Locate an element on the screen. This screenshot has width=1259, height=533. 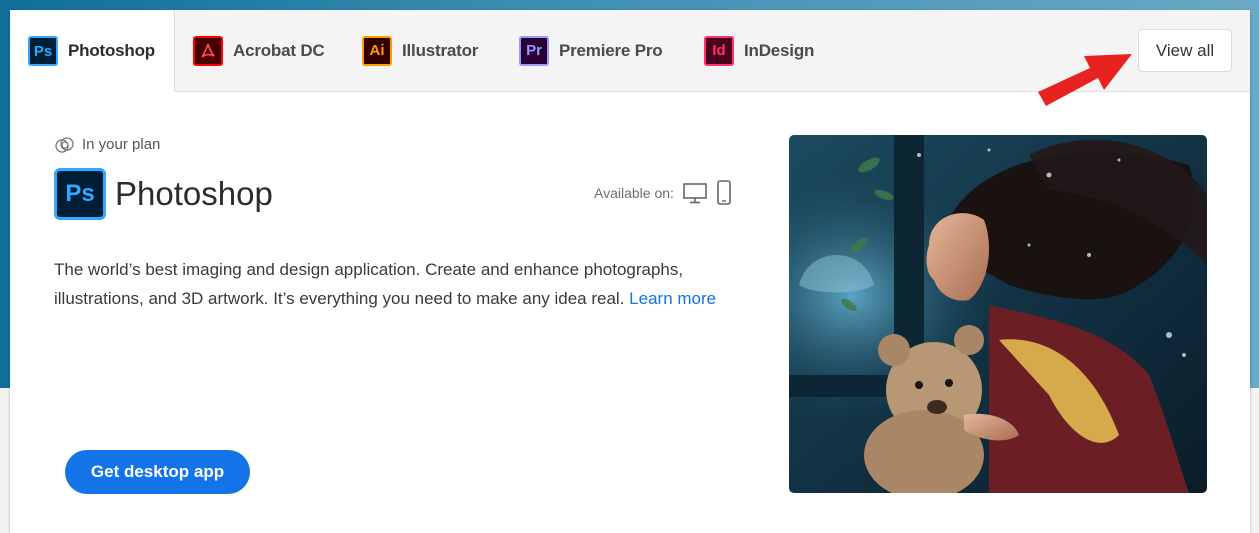
tab-illustrator: Ai Illustrator is located at coordinates (420, 50).